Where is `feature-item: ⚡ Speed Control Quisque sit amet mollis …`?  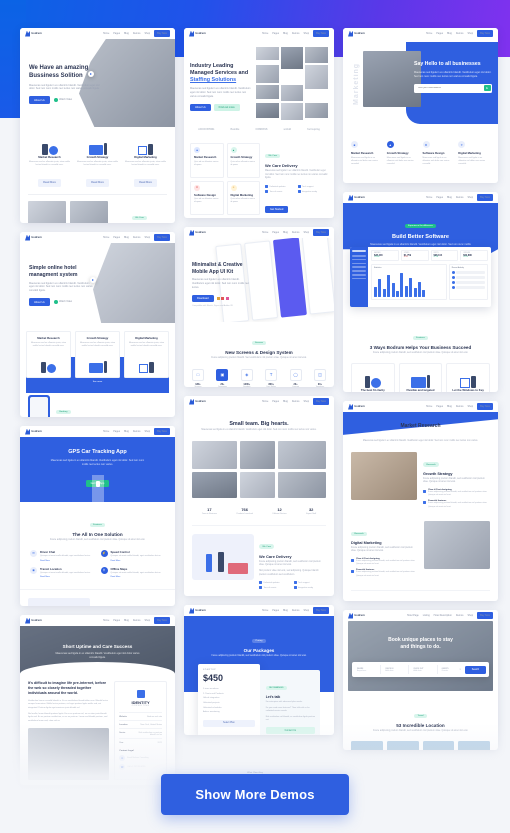
feature-item: ⚡ Speed Control Quisque sit amet mollis … is located at coordinates (133, 555).